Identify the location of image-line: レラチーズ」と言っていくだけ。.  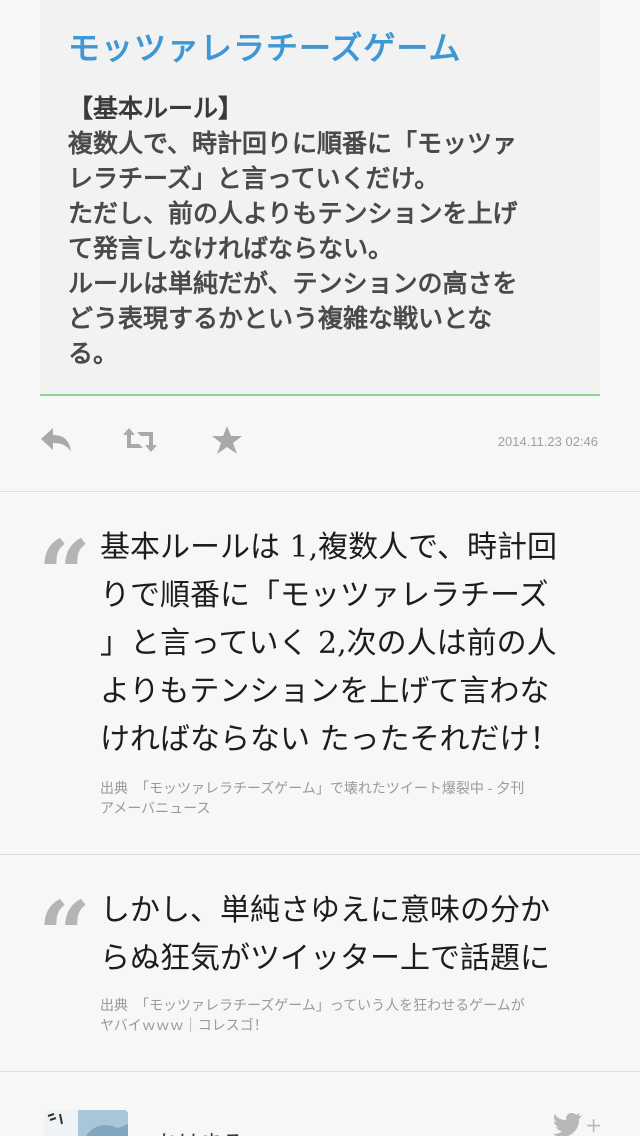
(254, 178).